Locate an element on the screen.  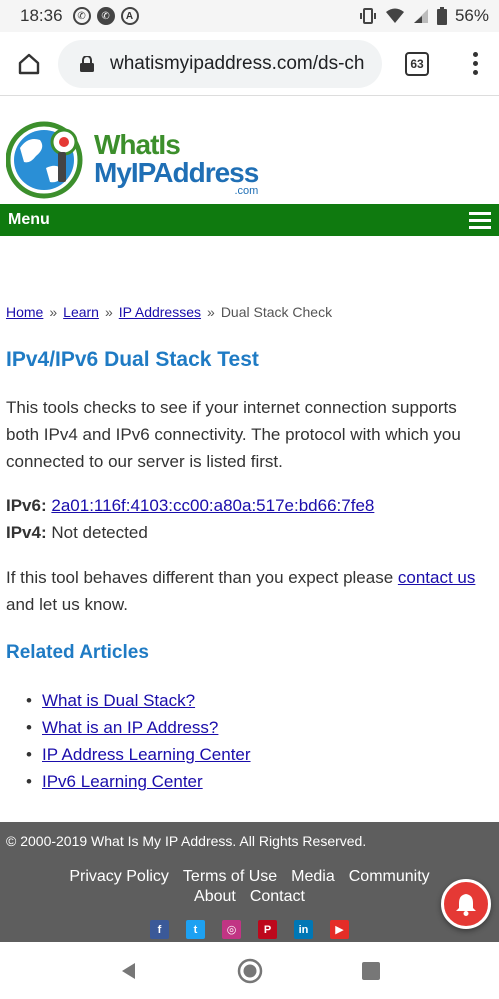
phone-icon: ✆ is located at coordinates (105, 16).